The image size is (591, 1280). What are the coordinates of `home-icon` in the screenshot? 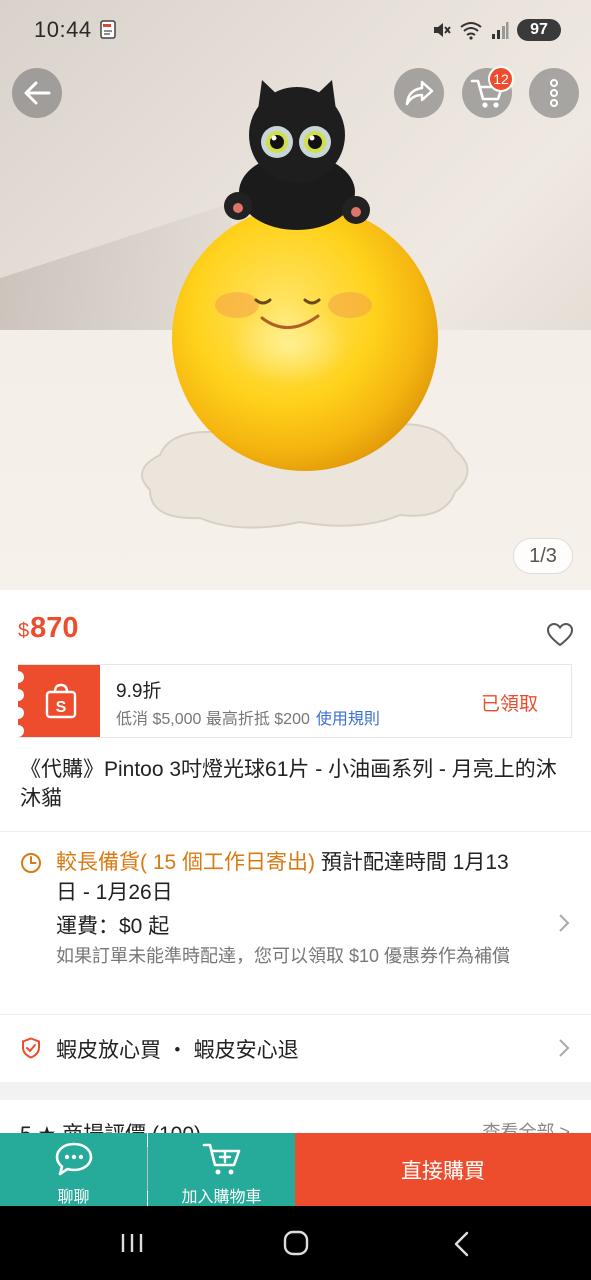 It's located at (296, 1243).